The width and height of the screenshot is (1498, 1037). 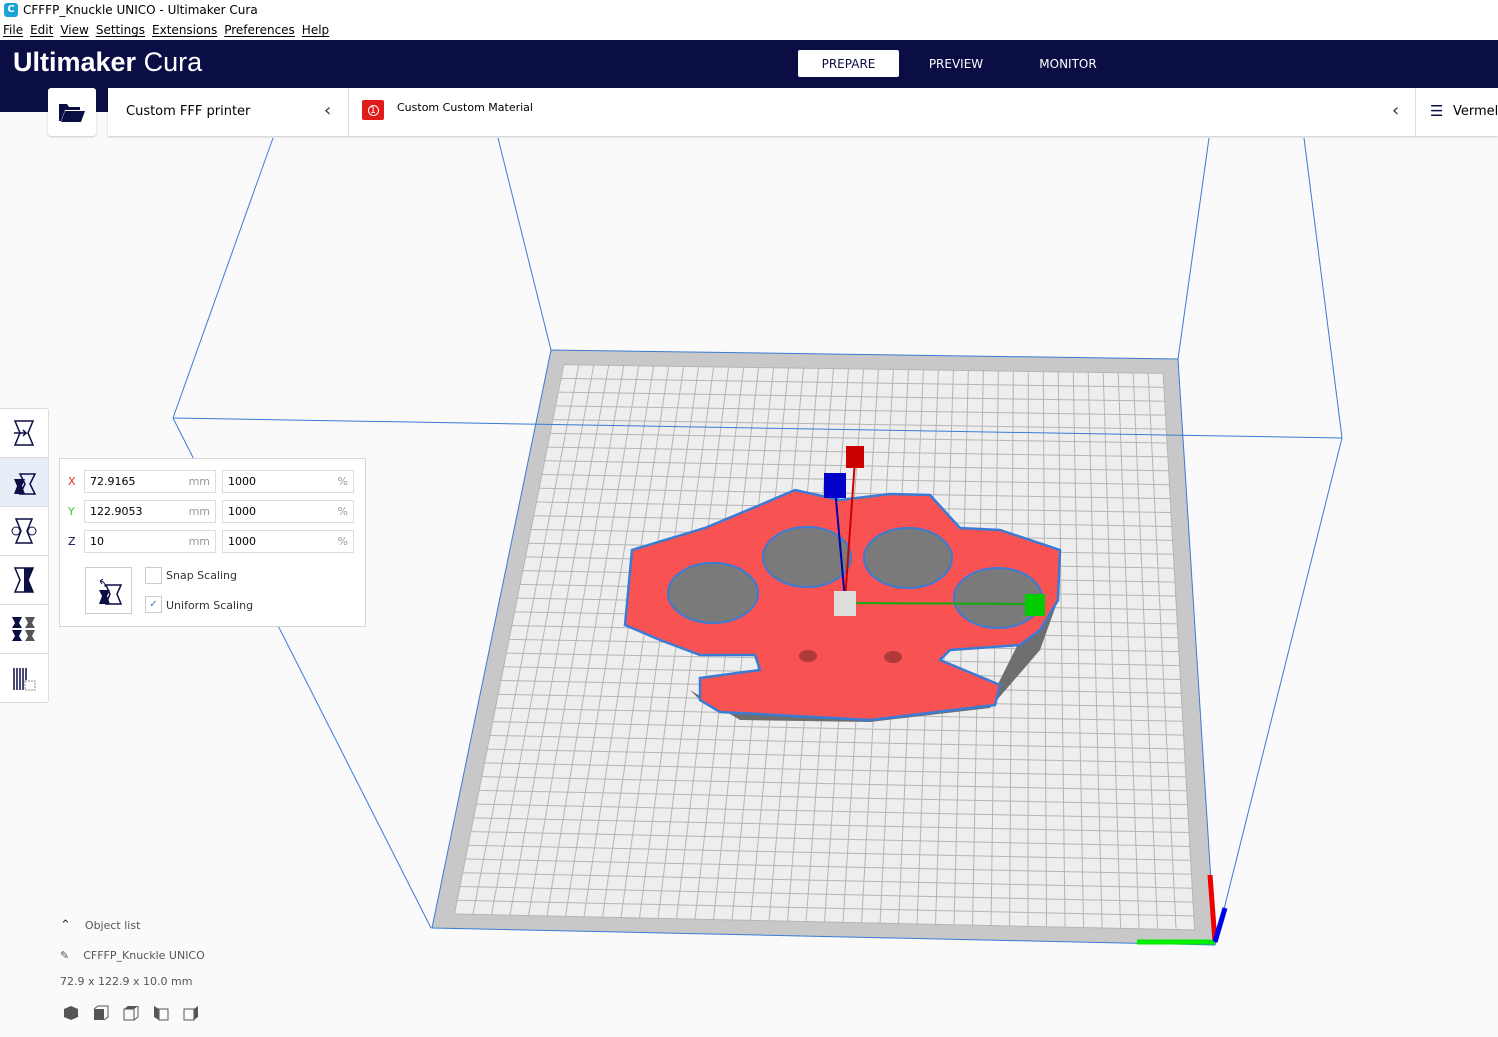 What do you see at coordinates (150, 541) in the screenshot?
I see `height-mm-input: 10 mm` at bounding box center [150, 541].